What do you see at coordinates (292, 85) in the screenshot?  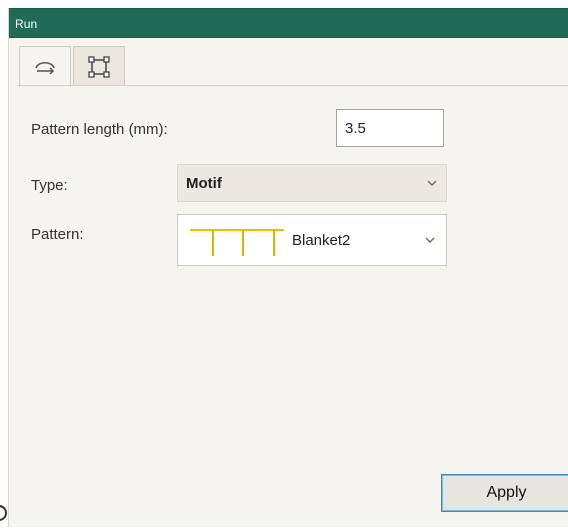 I see `tab-divider` at bounding box center [292, 85].